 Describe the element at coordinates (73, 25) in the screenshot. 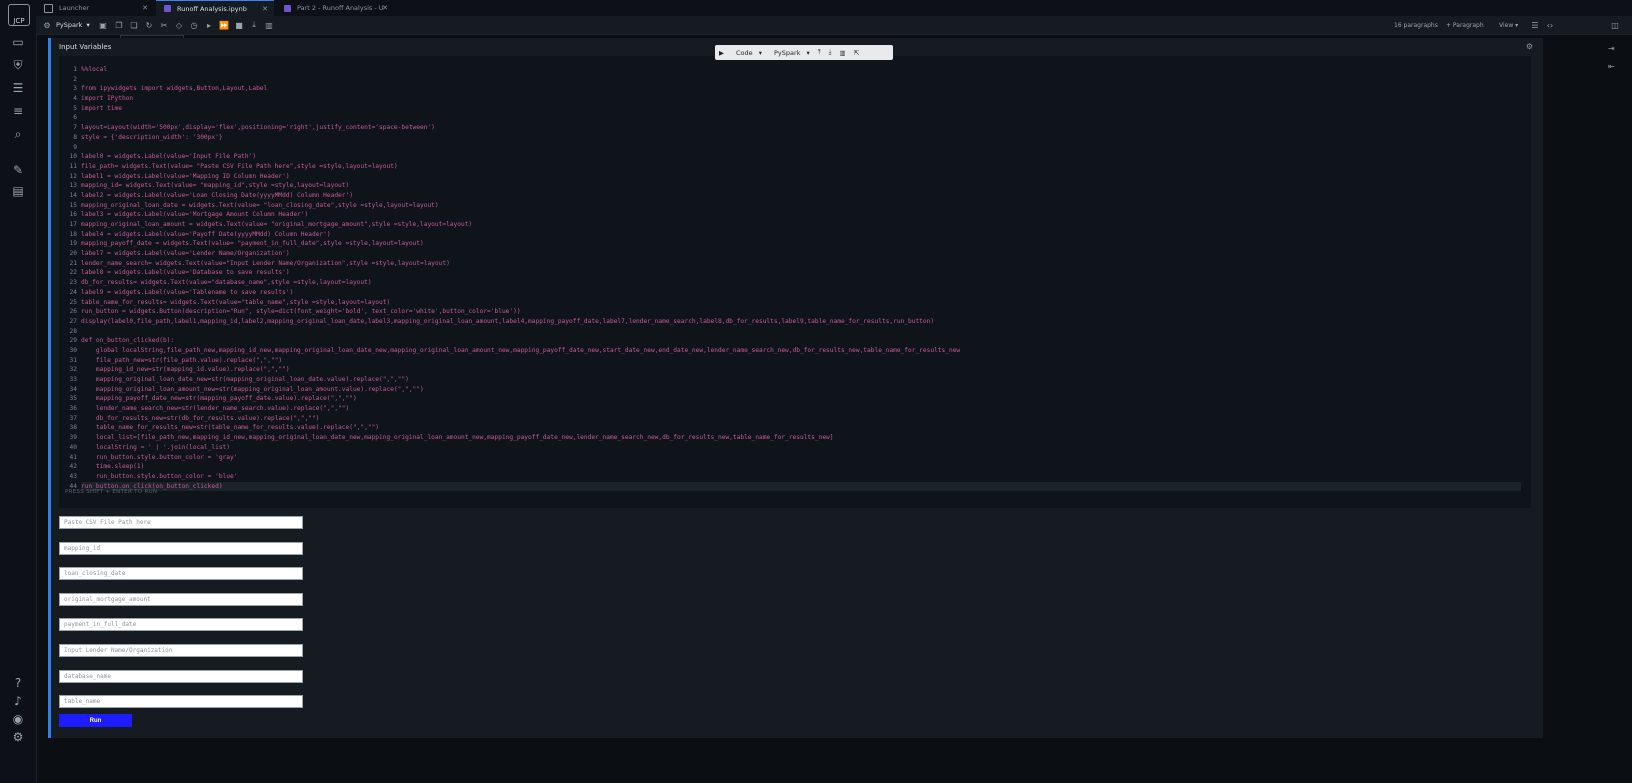

I see `kernel-selector: PySpark ▾` at that location.